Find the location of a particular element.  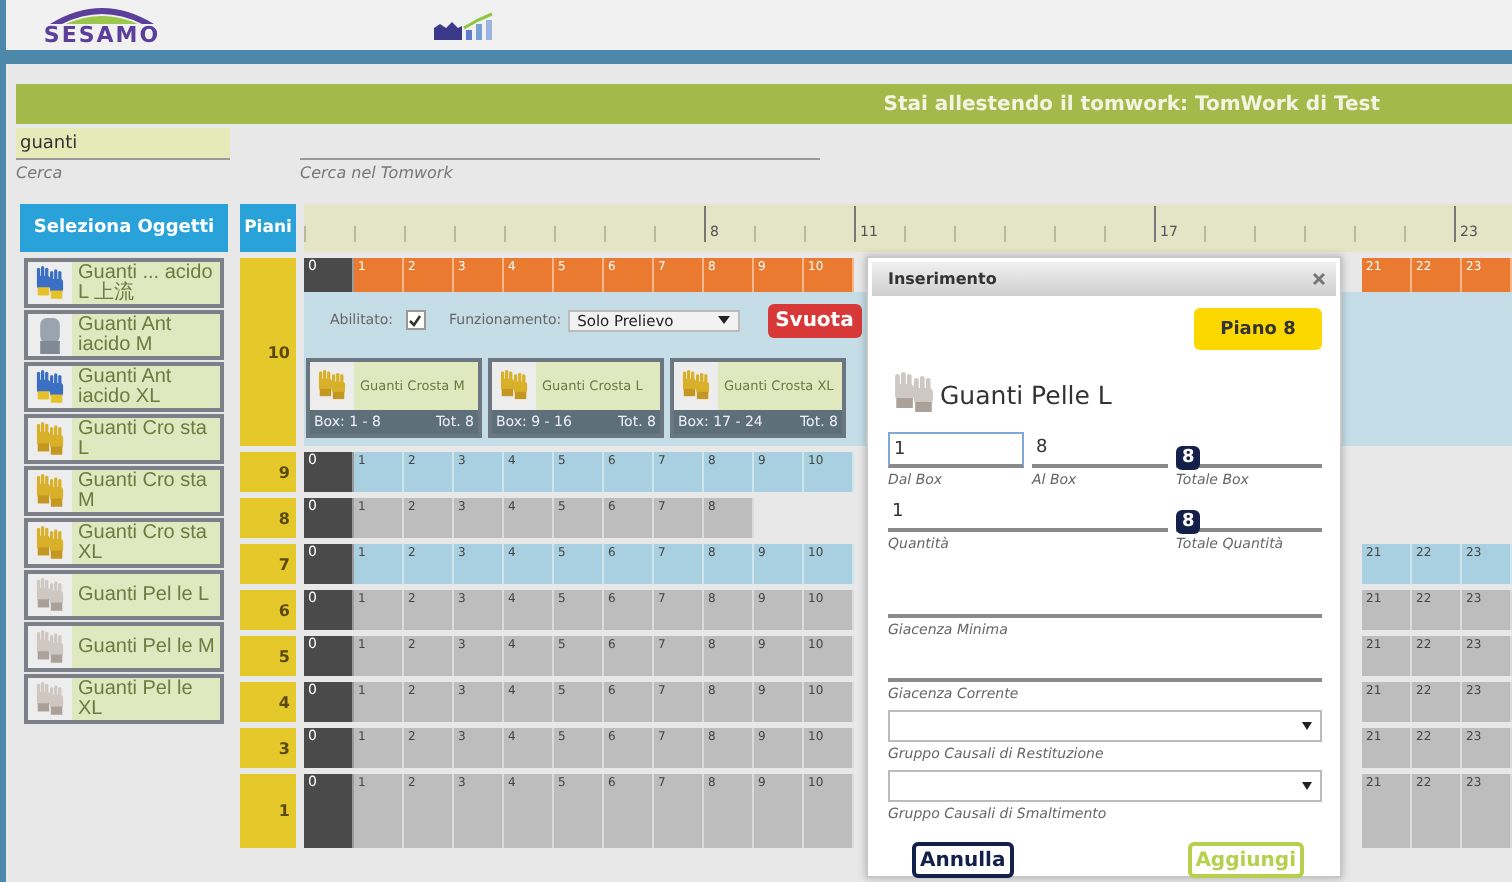

field-label: Cerca is located at coordinates (40, 173).